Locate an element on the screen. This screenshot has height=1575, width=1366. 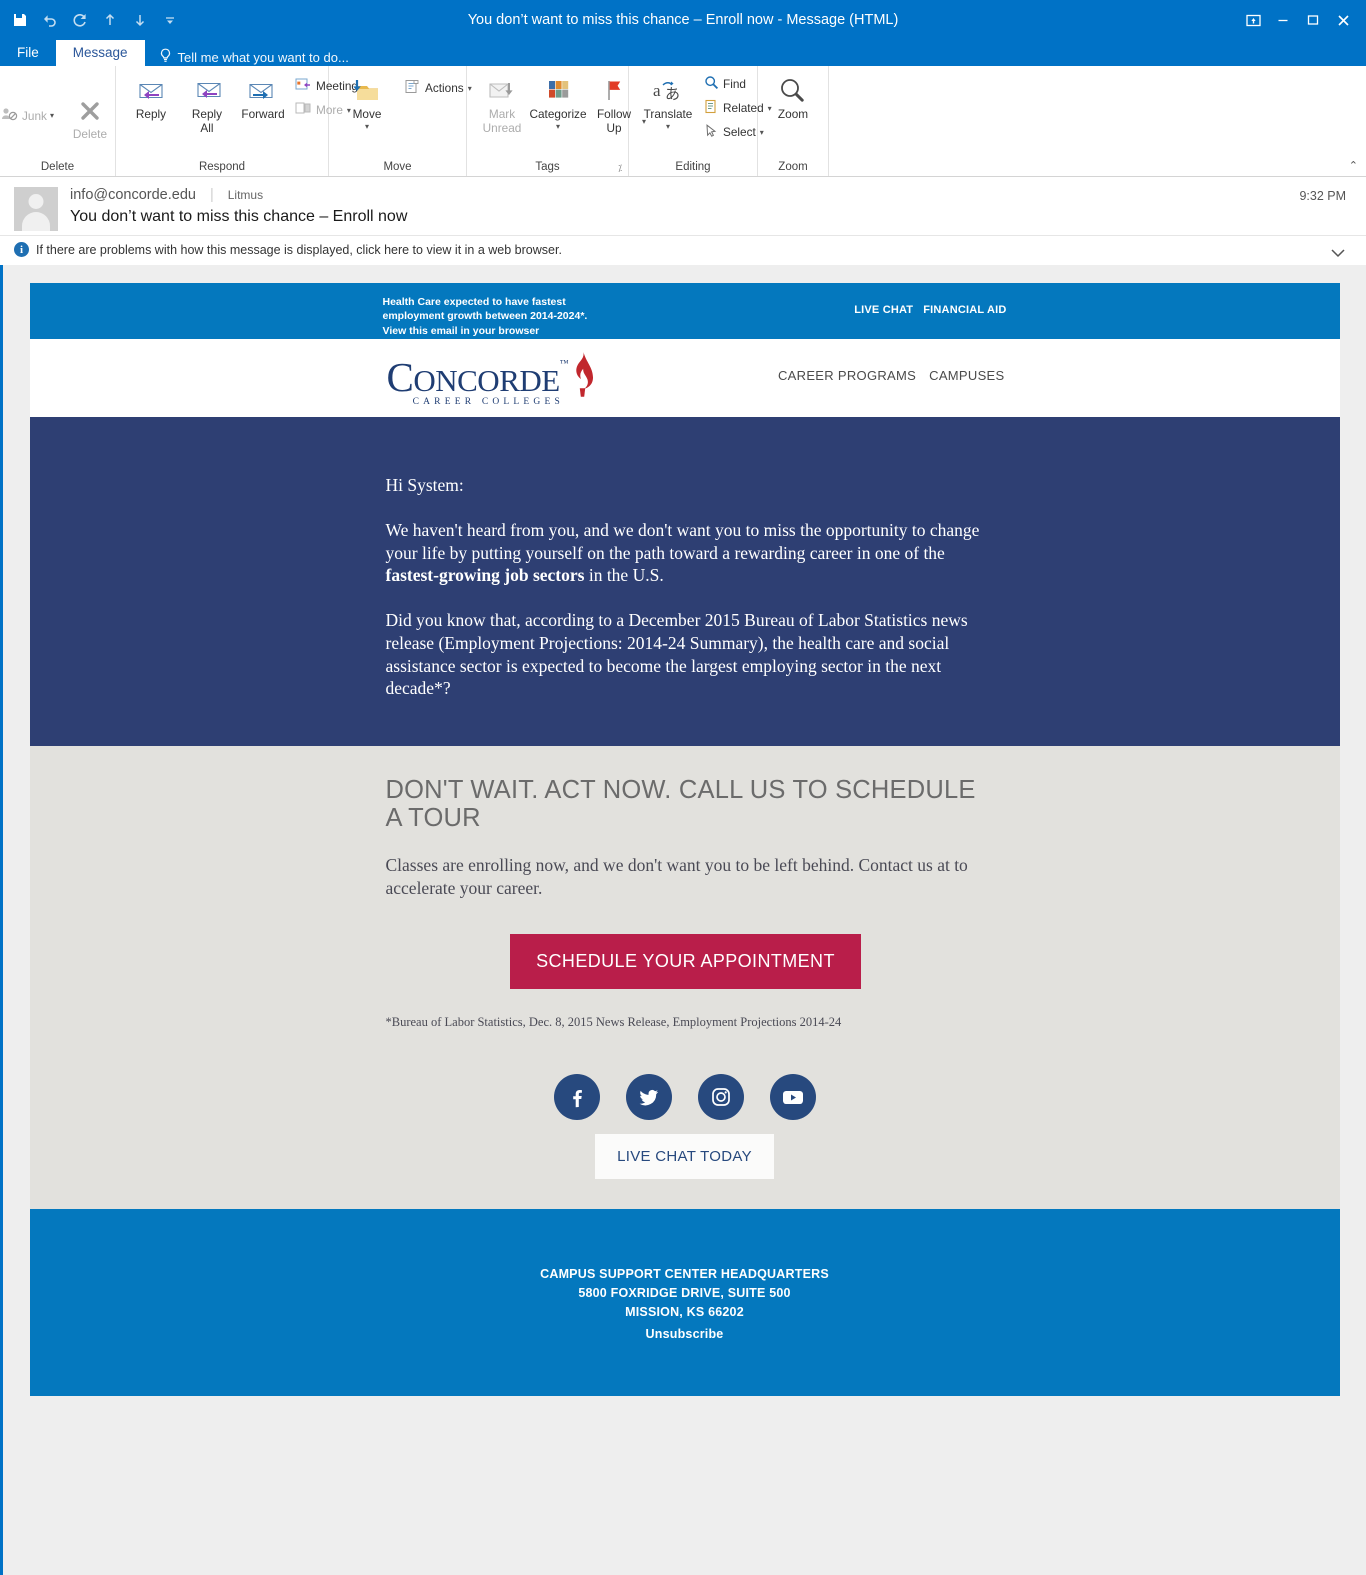
translate-button: aあ Translate ▾ is located at coordinates (668, 100).